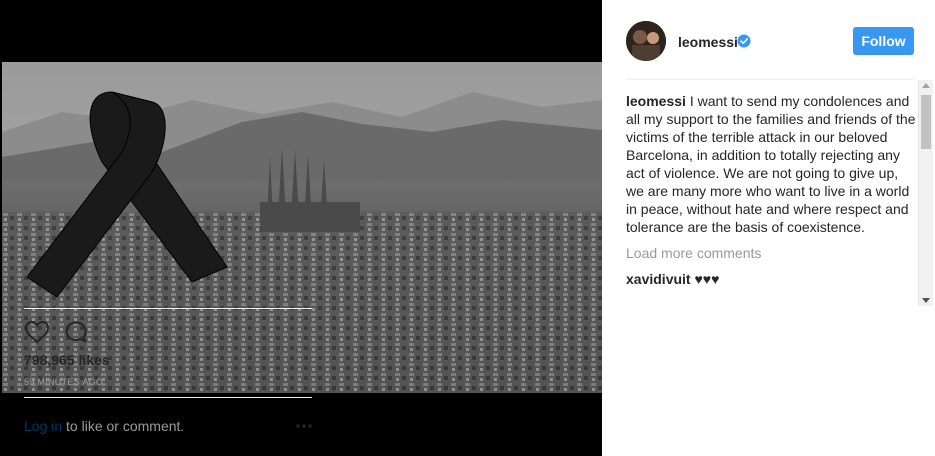 The height and width of the screenshot is (456, 935). What do you see at coordinates (658, 279) in the screenshot?
I see `comment-username: xavidivuit` at bounding box center [658, 279].